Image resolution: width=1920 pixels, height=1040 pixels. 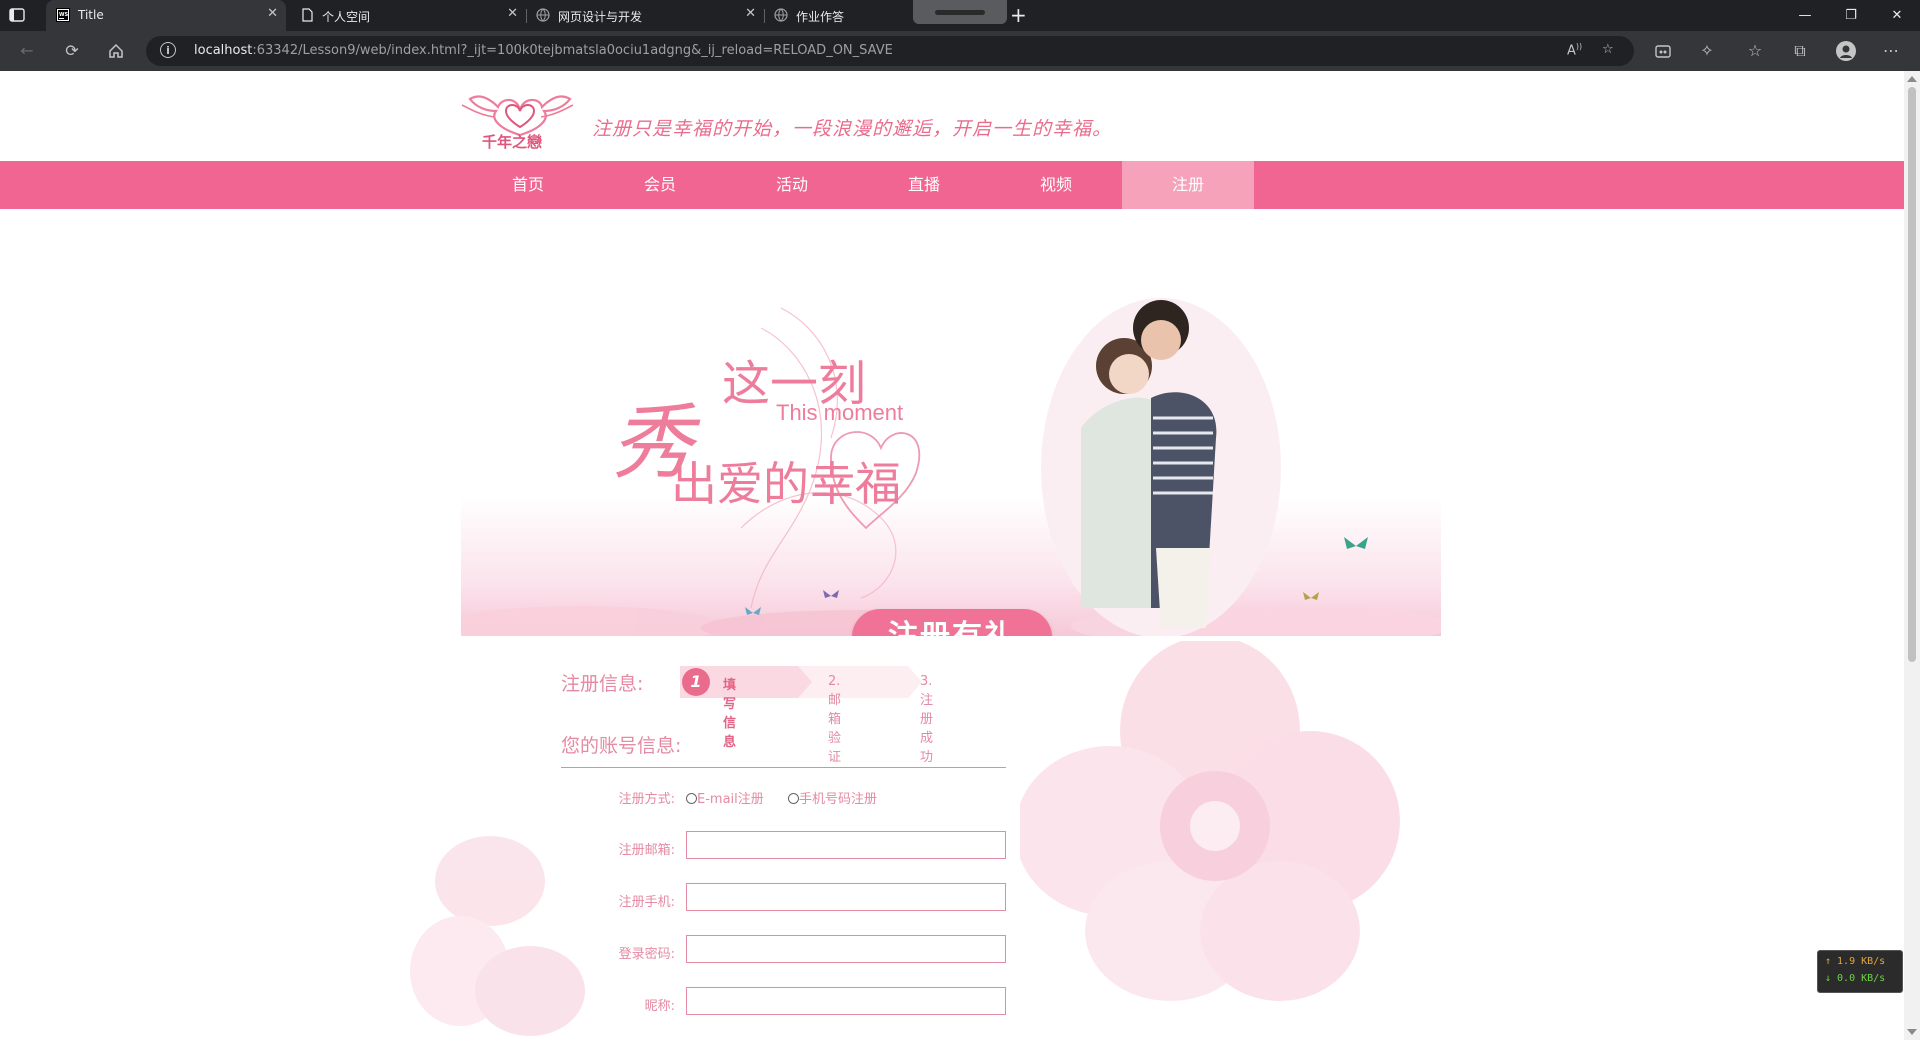 What do you see at coordinates (792, 185) in the screenshot?
I see `nav-item-events: 活动` at bounding box center [792, 185].